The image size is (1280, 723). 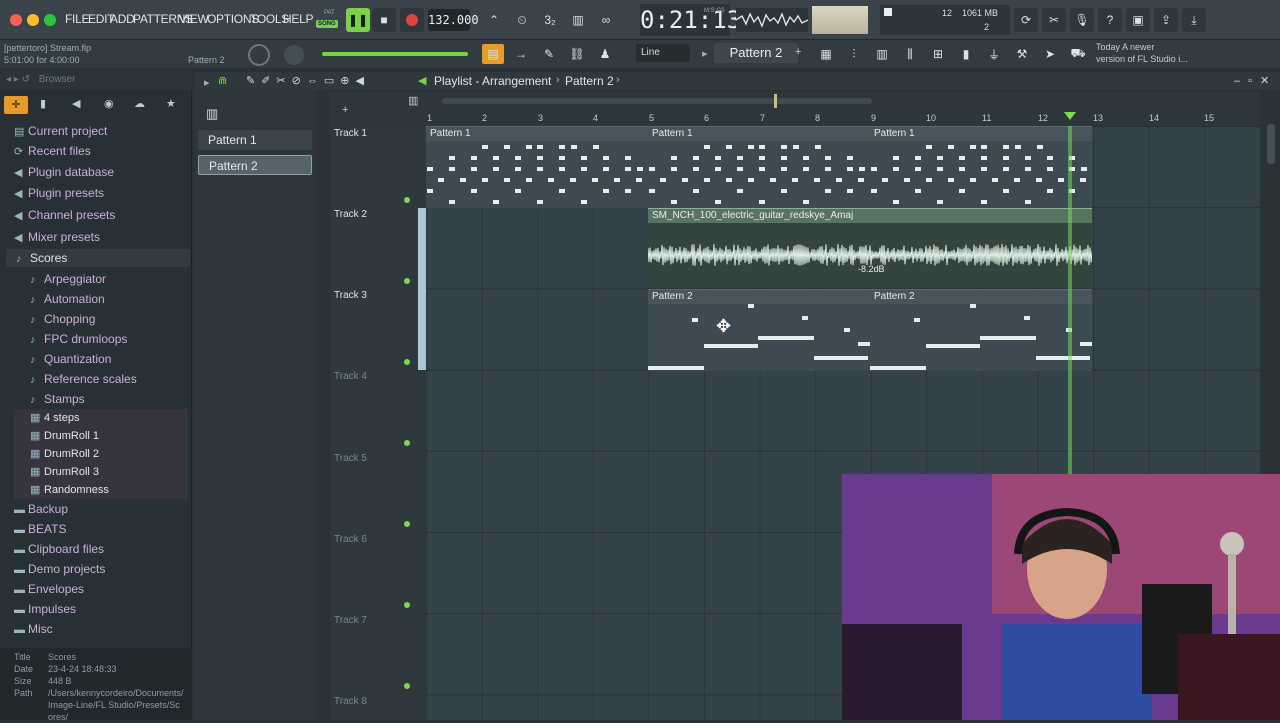 I want to click on browser-envelopes: ▬ Envelopes, so click(x=103, y=589).